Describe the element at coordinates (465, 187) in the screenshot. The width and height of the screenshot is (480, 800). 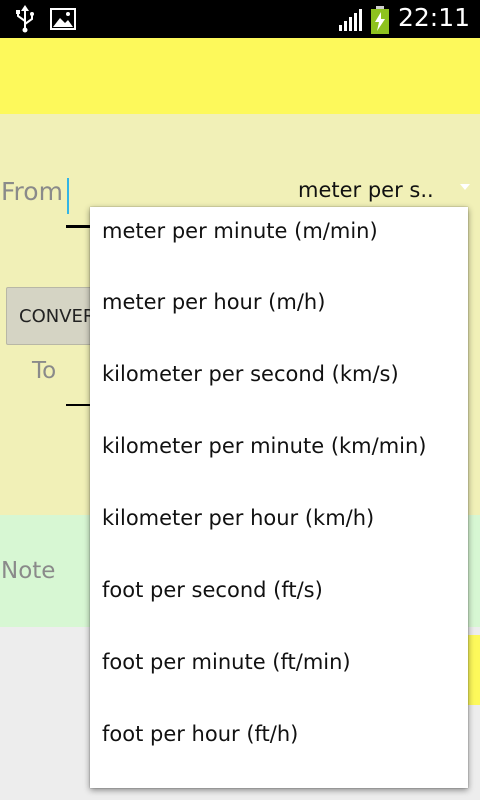
I see `spinner-arrow-icon` at that location.